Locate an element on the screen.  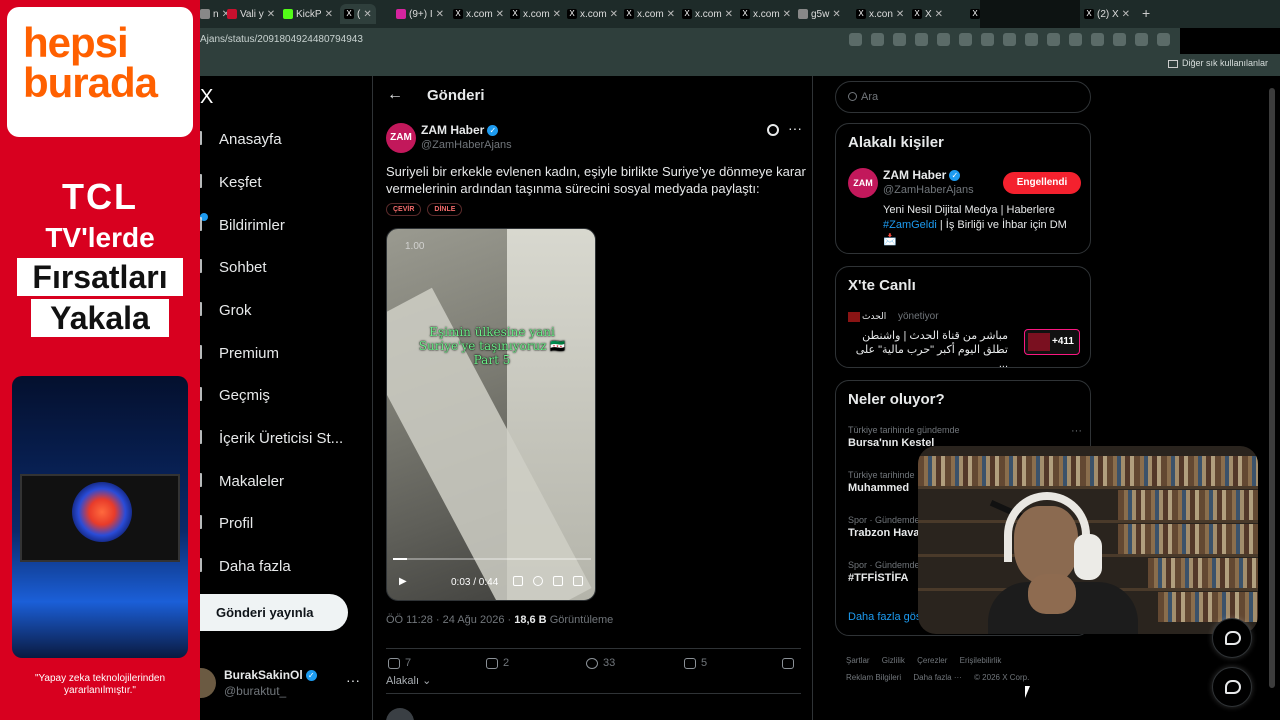
reader-icon is located at coordinates (899, 39).